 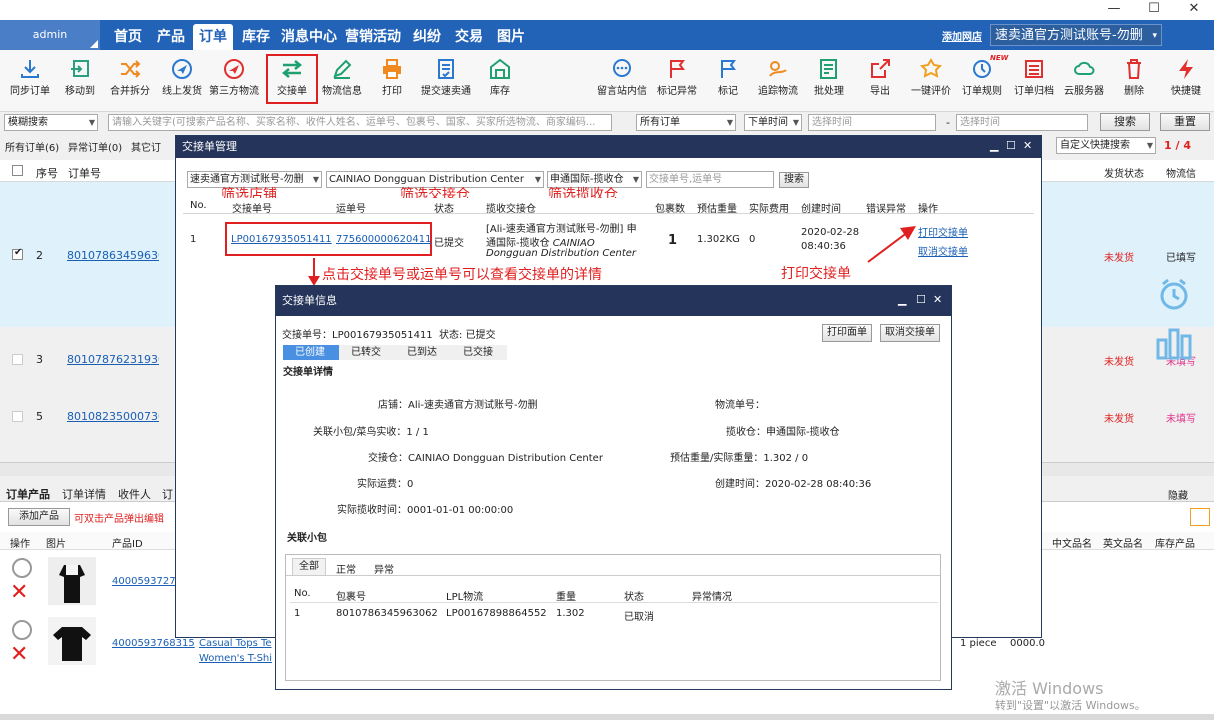 What do you see at coordinates (500, 79) in the screenshot?
I see `warehouse-button: 库存` at bounding box center [500, 79].